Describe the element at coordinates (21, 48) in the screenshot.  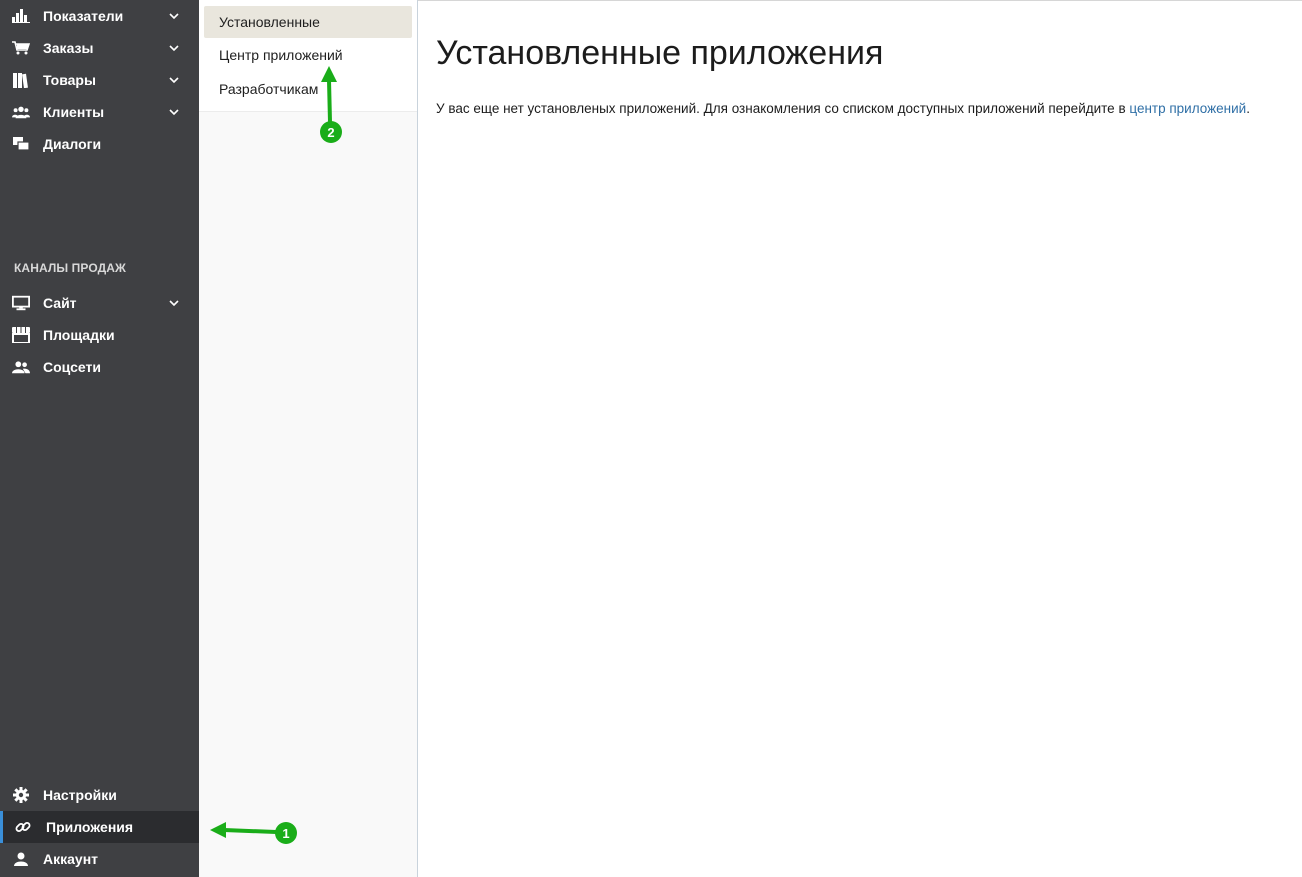
I see `cart-icon` at that location.